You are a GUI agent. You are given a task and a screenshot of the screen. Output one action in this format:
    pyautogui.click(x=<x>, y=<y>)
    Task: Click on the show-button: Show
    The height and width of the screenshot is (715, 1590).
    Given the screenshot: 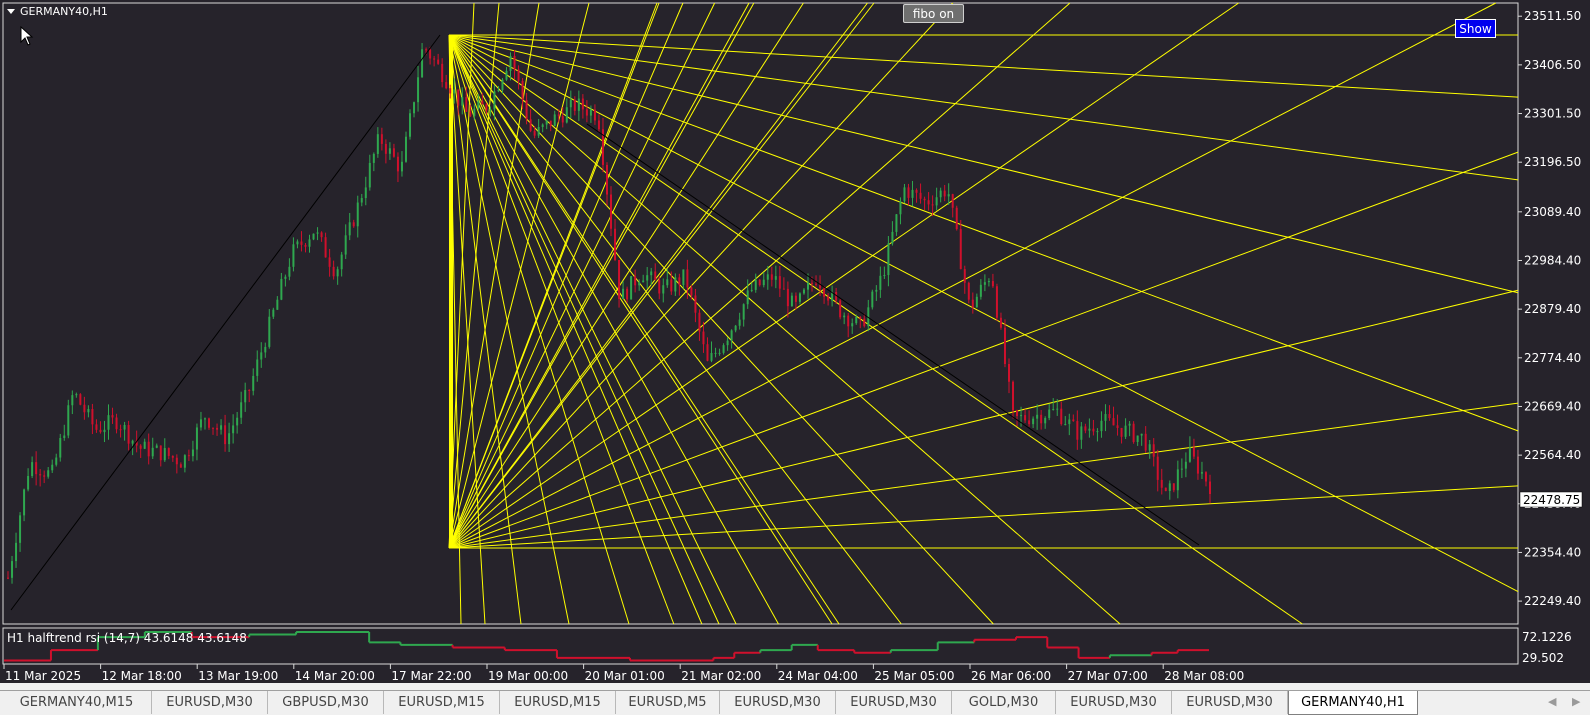 What is the action you would take?
    pyautogui.click(x=1475, y=28)
    